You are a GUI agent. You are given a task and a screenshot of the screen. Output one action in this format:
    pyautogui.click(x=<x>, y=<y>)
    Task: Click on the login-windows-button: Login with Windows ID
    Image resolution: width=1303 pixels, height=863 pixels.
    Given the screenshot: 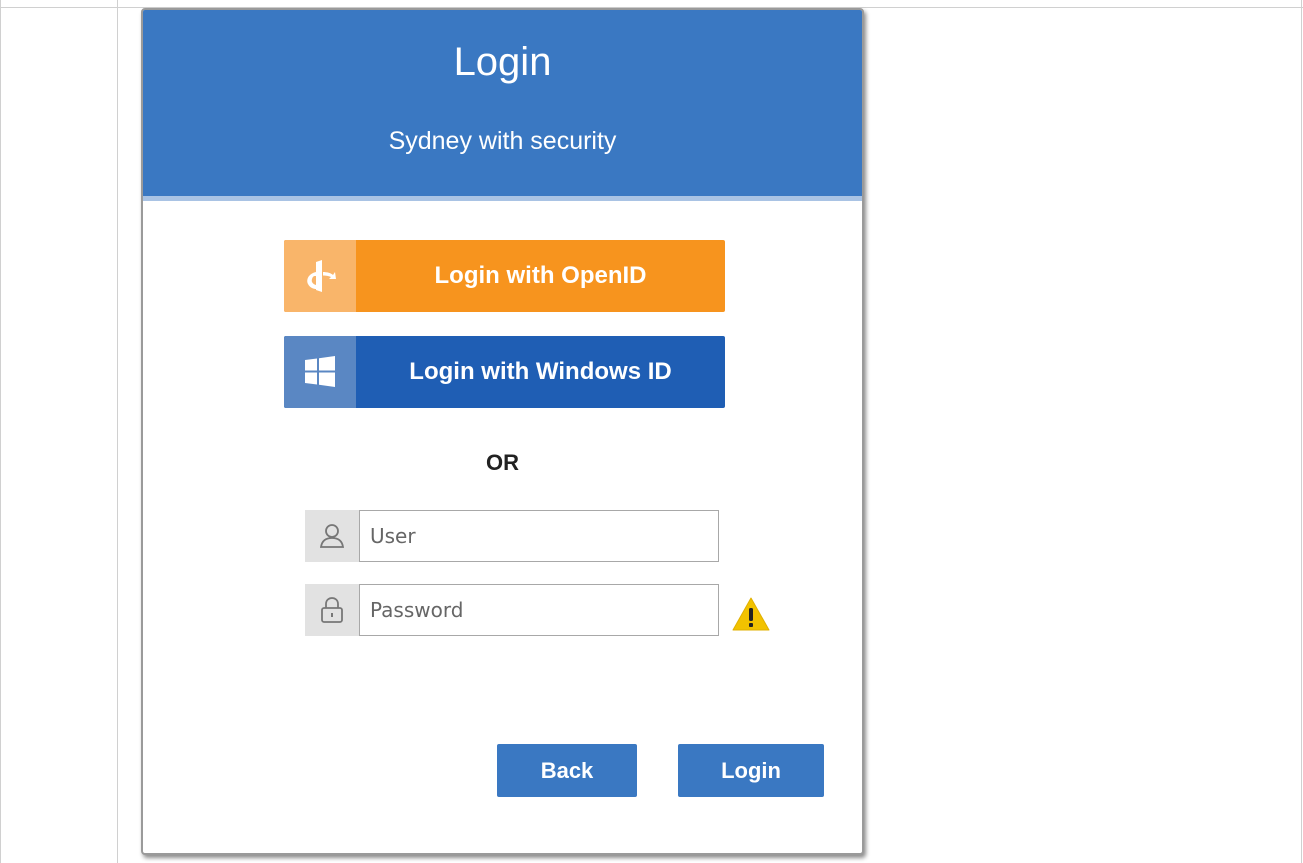 What is the action you would take?
    pyautogui.click(x=504, y=372)
    